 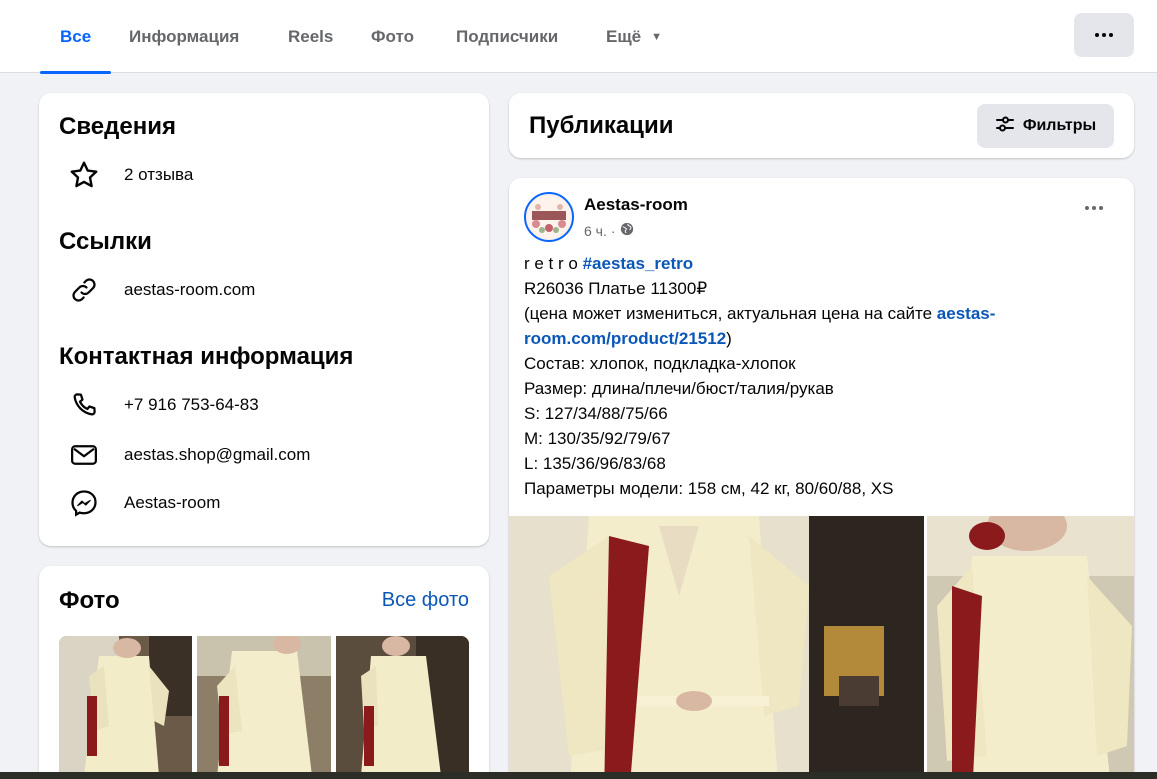 What do you see at coordinates (596, 413) in the screenshot?
I see `post-line: S: 127/34/88/75/66` at bounding box center [596, 413].